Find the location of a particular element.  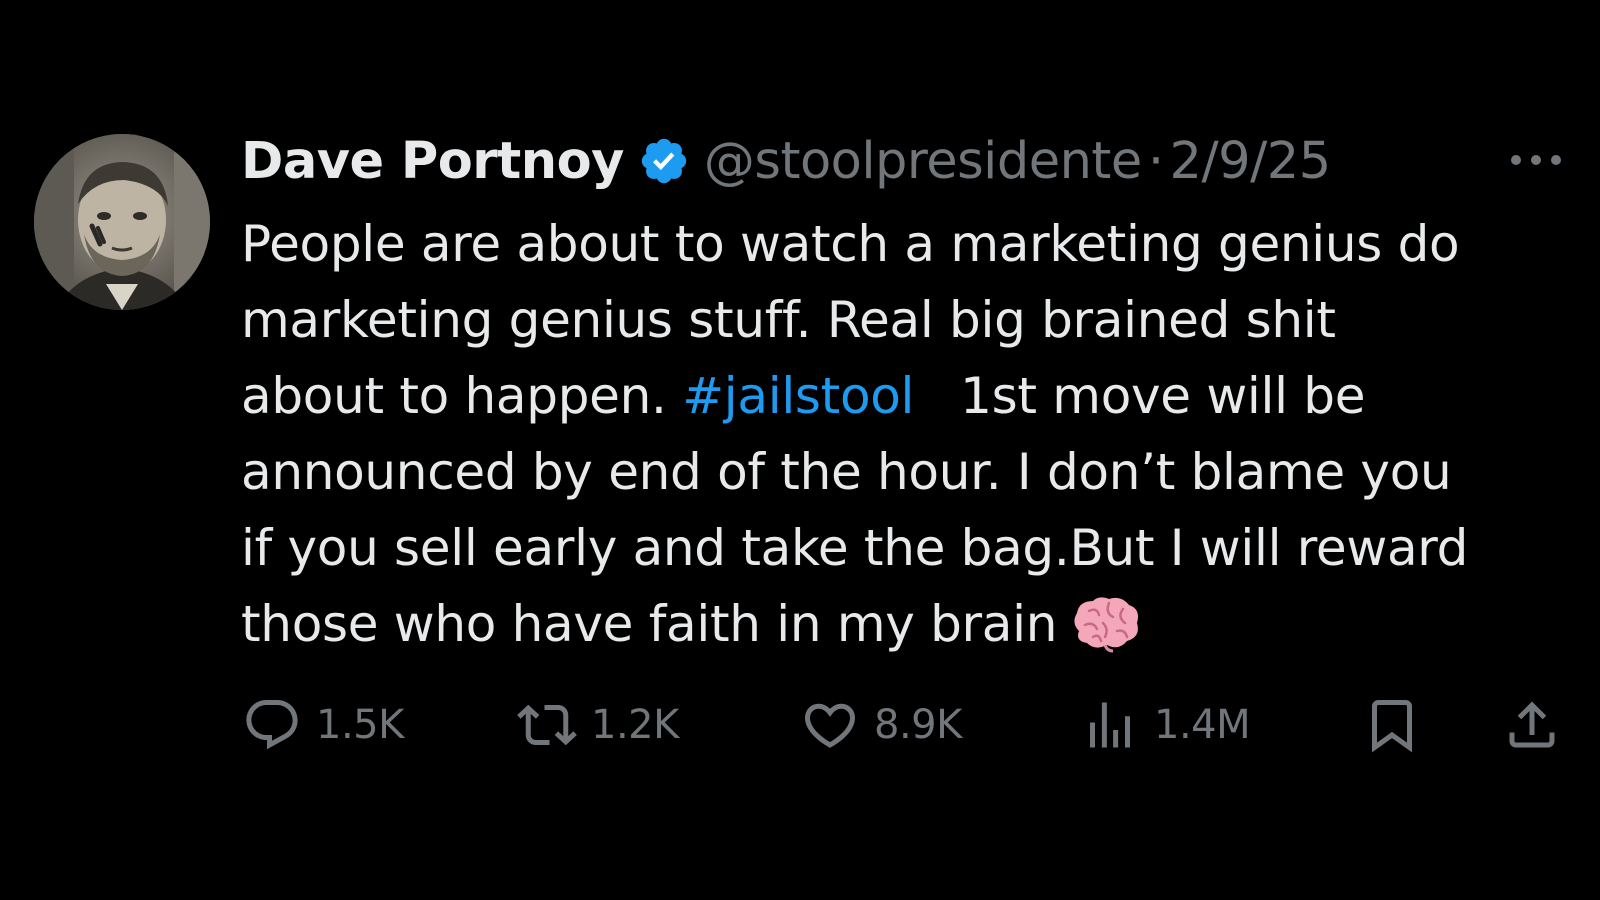

bookmark-button is located at coordinates (1392, 725).